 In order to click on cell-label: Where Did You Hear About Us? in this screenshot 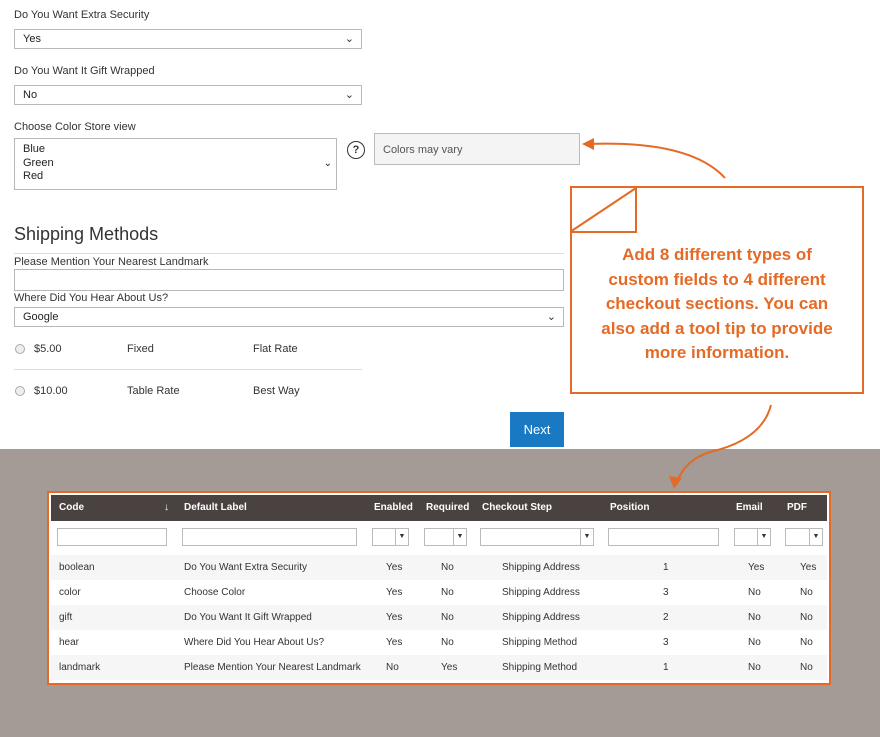, I will do `click(254, 642)`.